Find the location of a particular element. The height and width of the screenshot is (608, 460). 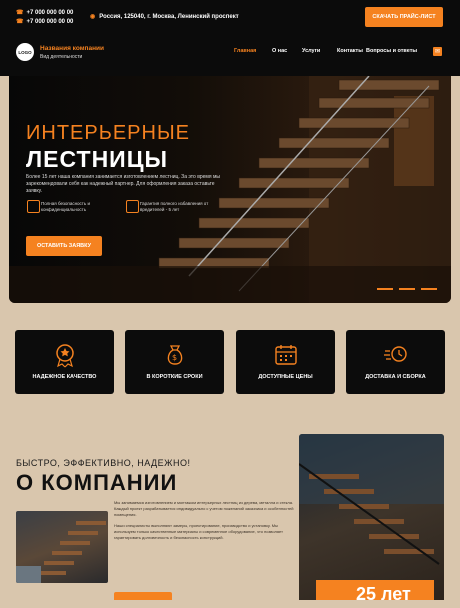

nav-services: Услуги is located at coordinates (311, 51).